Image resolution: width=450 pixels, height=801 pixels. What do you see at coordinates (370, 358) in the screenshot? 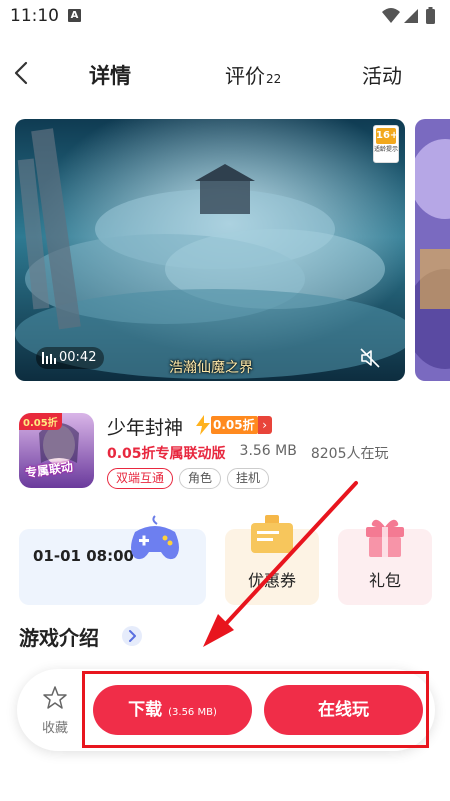
I see `mute-icon` at bounding box center [370, 358].